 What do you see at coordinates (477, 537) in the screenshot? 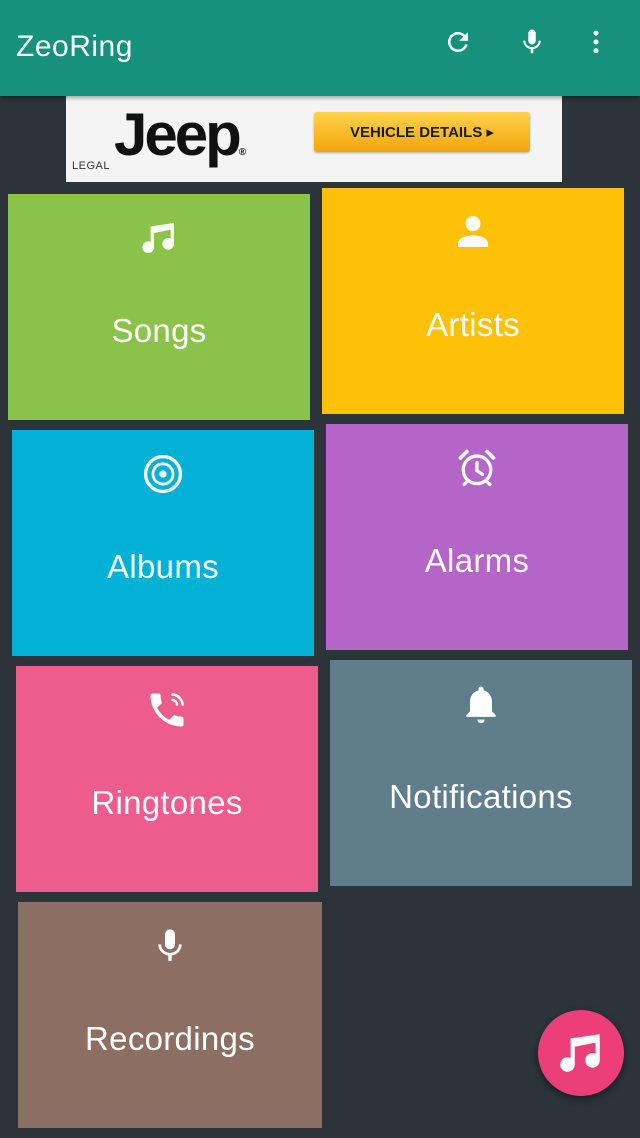
I see `tile-alarms: Alarms` at bounding box center [477, 537].